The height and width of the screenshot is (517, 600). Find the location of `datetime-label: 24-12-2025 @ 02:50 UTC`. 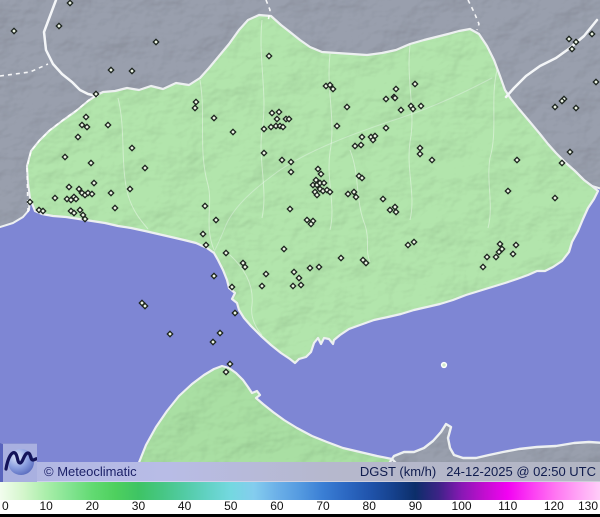

datetime-label: 24-12-2025 @ 02:50 UTC is located at coordinates (521, 471).